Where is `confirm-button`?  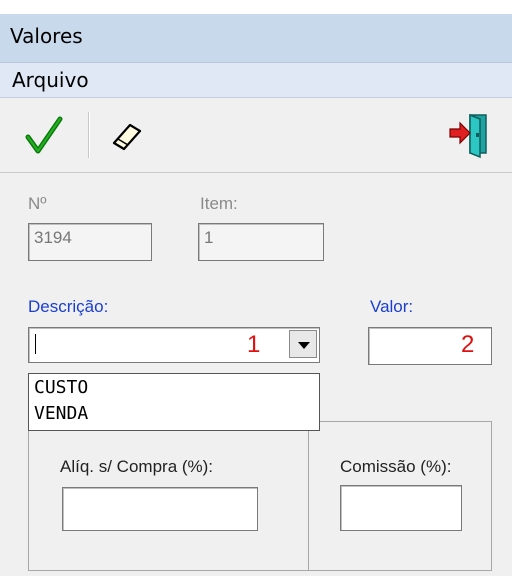
confirm-button is located at coordinates (44, 135).